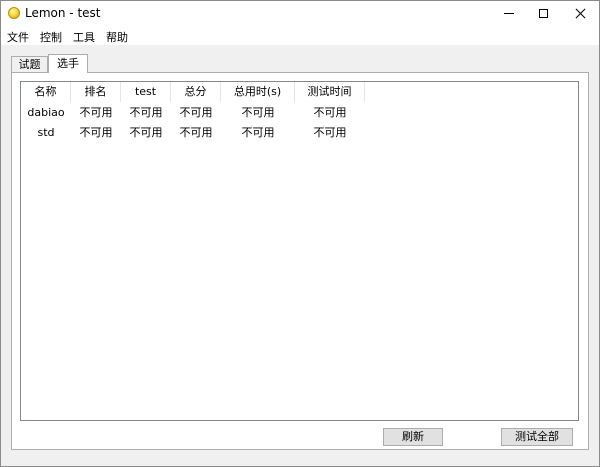  What do you see at coordinates (146, 92) in the screenshot?
I see `column-header-test: test` at bounding box center [146, 92].